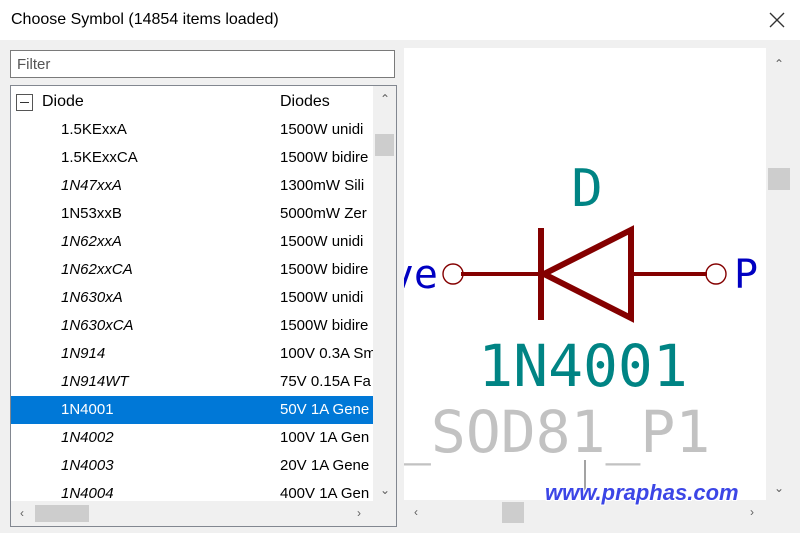 Image resolution: width=800 pixels, height=533 pixels. What do you see at coordinates (192, 298) in the screenshot?
I see `symbol-row: 1N630xA 1500W unidi` at bounding box center [192, 298].